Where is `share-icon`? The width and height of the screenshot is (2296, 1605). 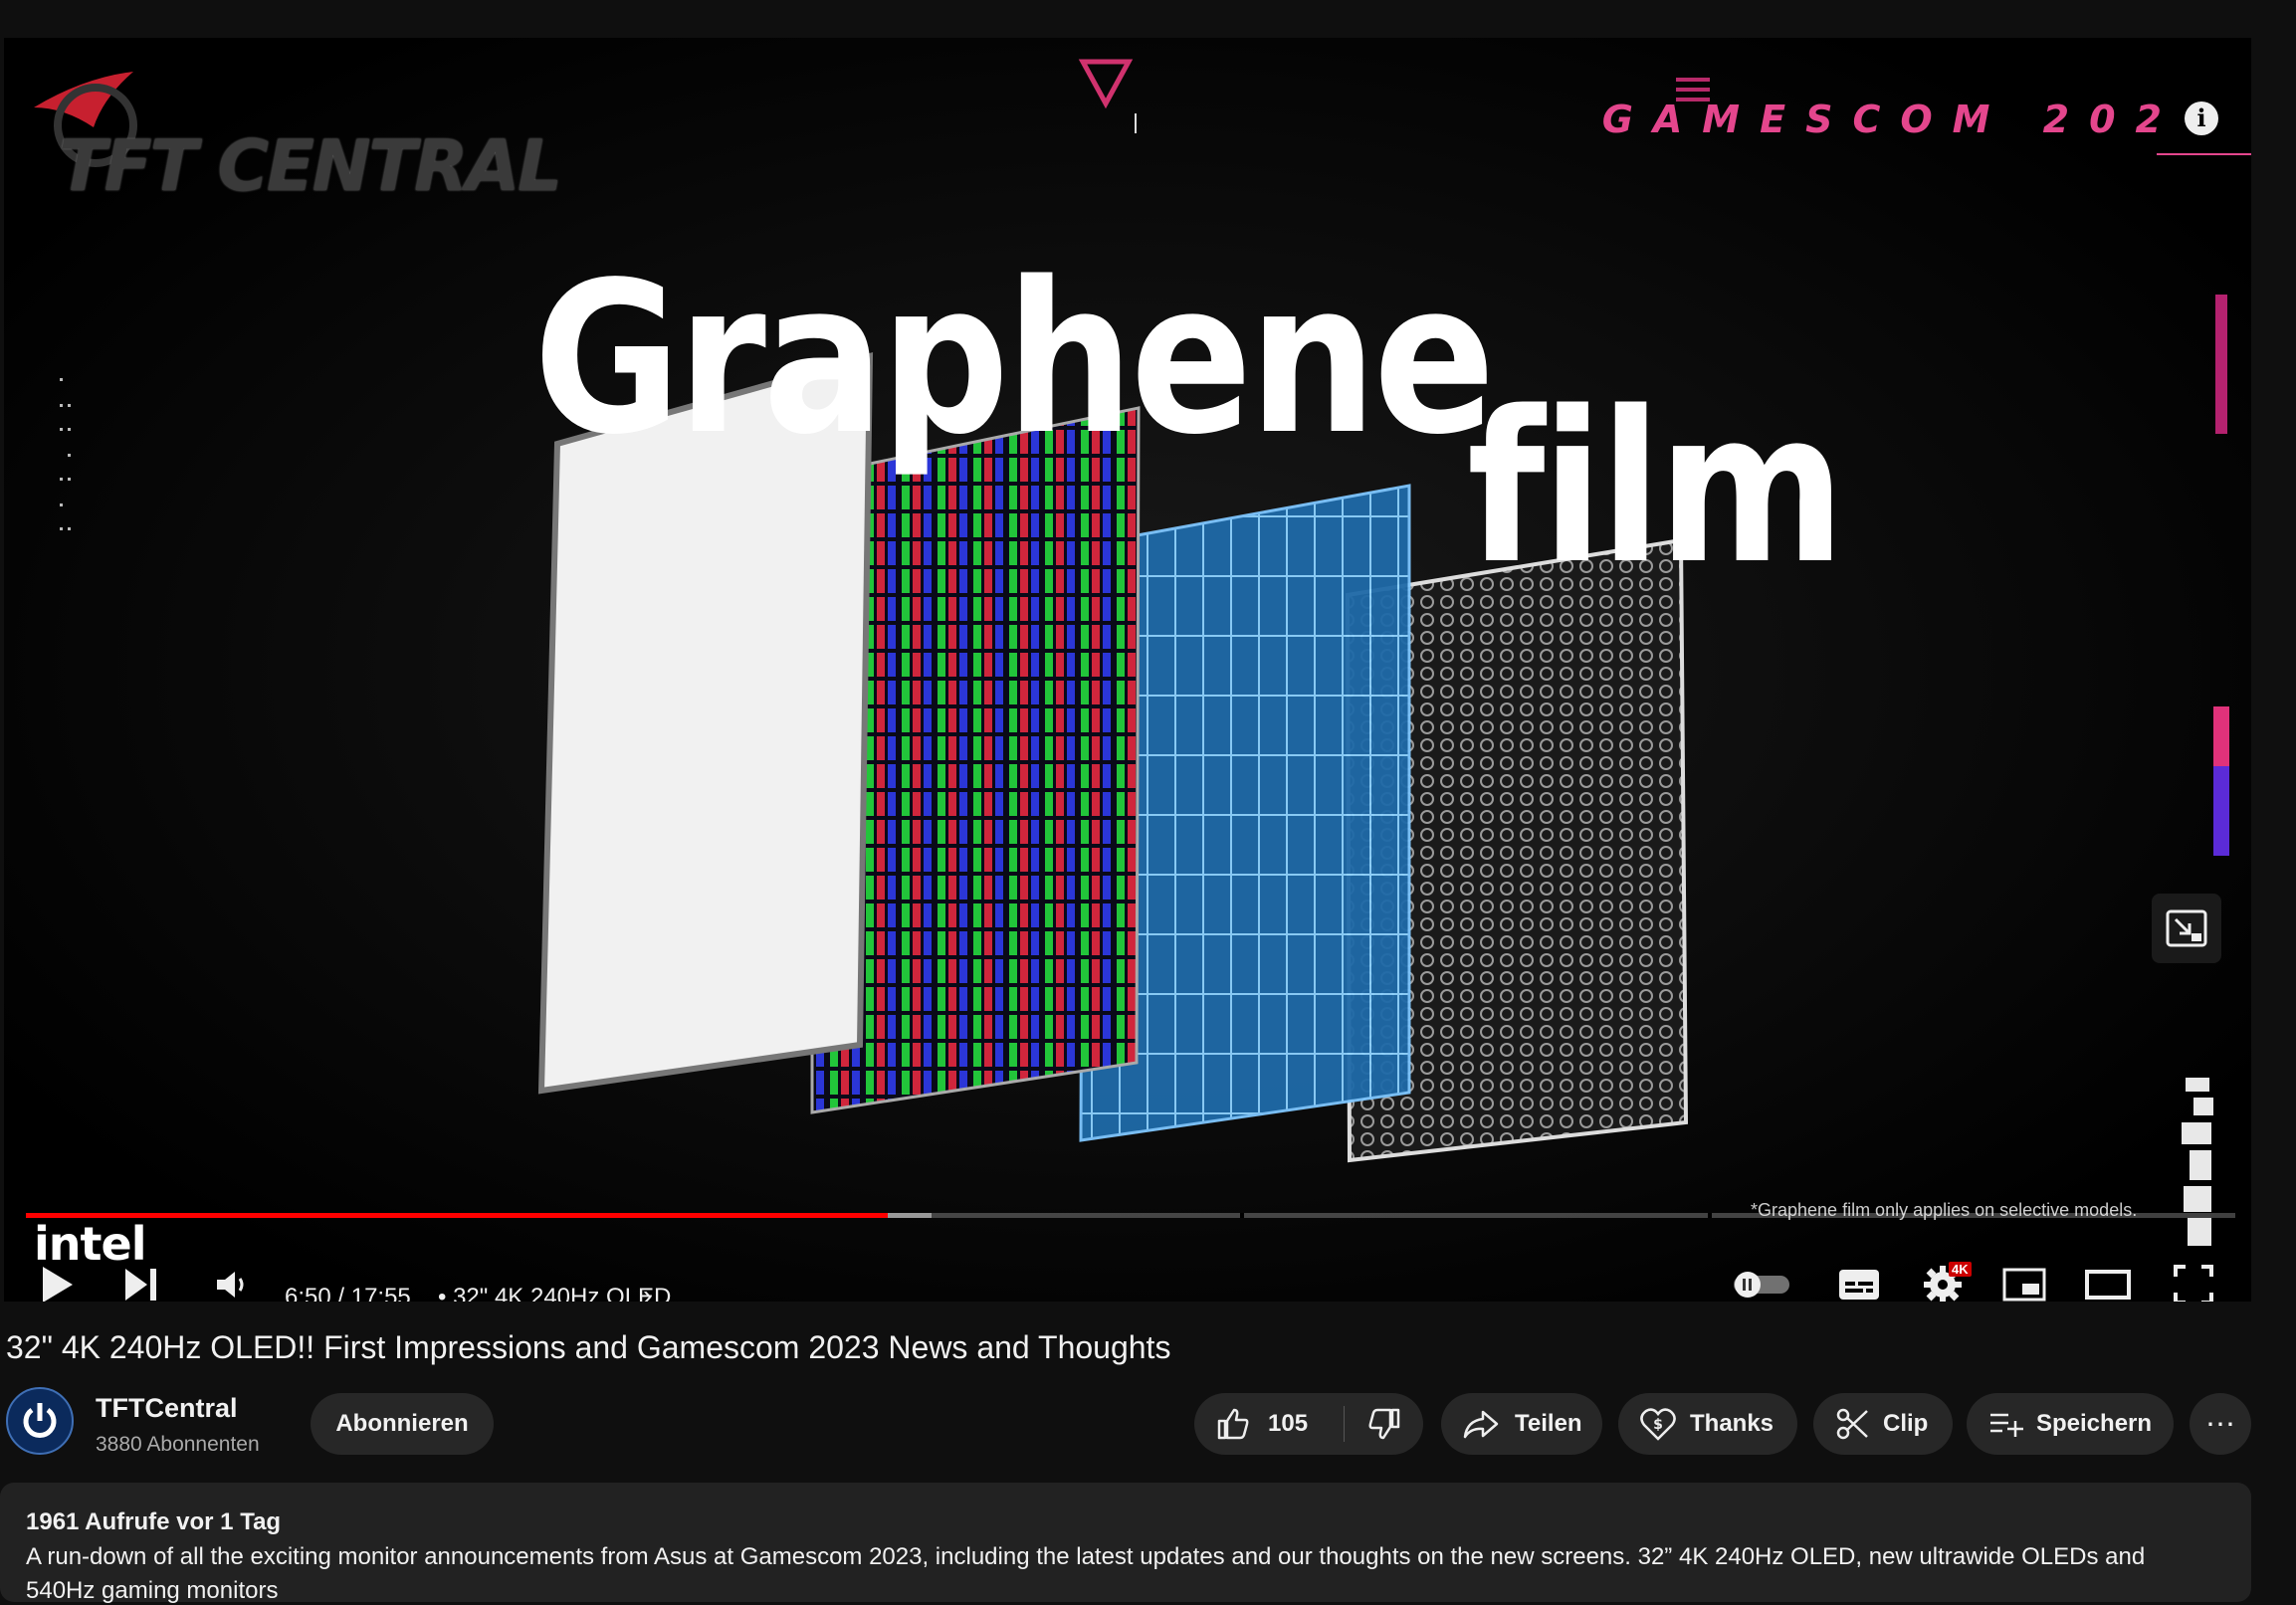
share-icon is located at coordinates (1481, 1424).